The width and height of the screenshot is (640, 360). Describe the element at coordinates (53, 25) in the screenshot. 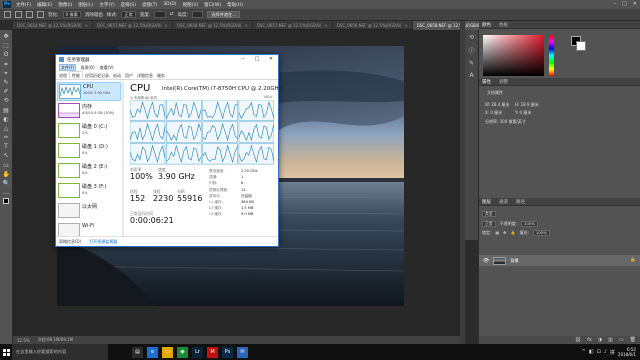

I see `doc-tab: DSC_0654.NEF @ 12.5%(RGB/8) ×` at that location.